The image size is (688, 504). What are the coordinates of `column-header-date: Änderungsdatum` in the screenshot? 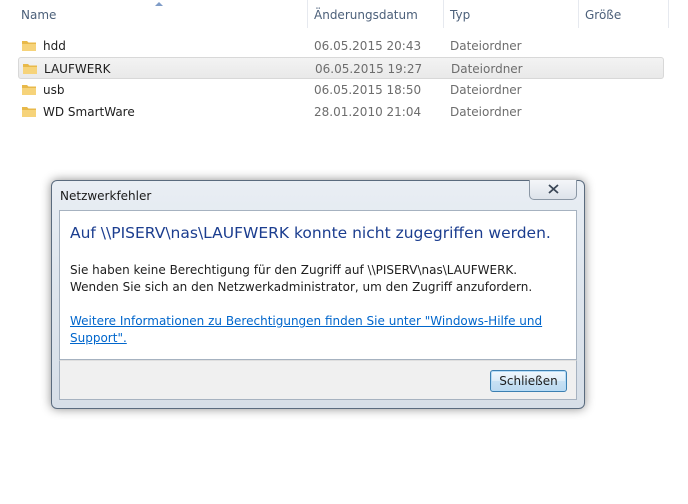 It's located at (376, 14).